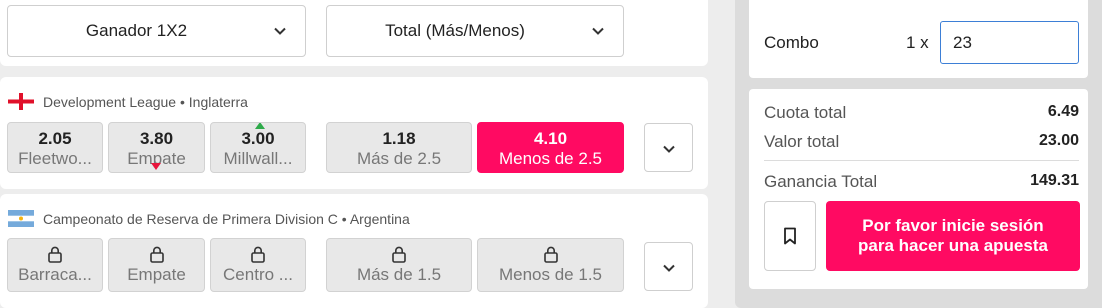  Describe the element at coordinates (1063, 111) in the screenshot. I see `total-odds-value: 6.49` at that location.